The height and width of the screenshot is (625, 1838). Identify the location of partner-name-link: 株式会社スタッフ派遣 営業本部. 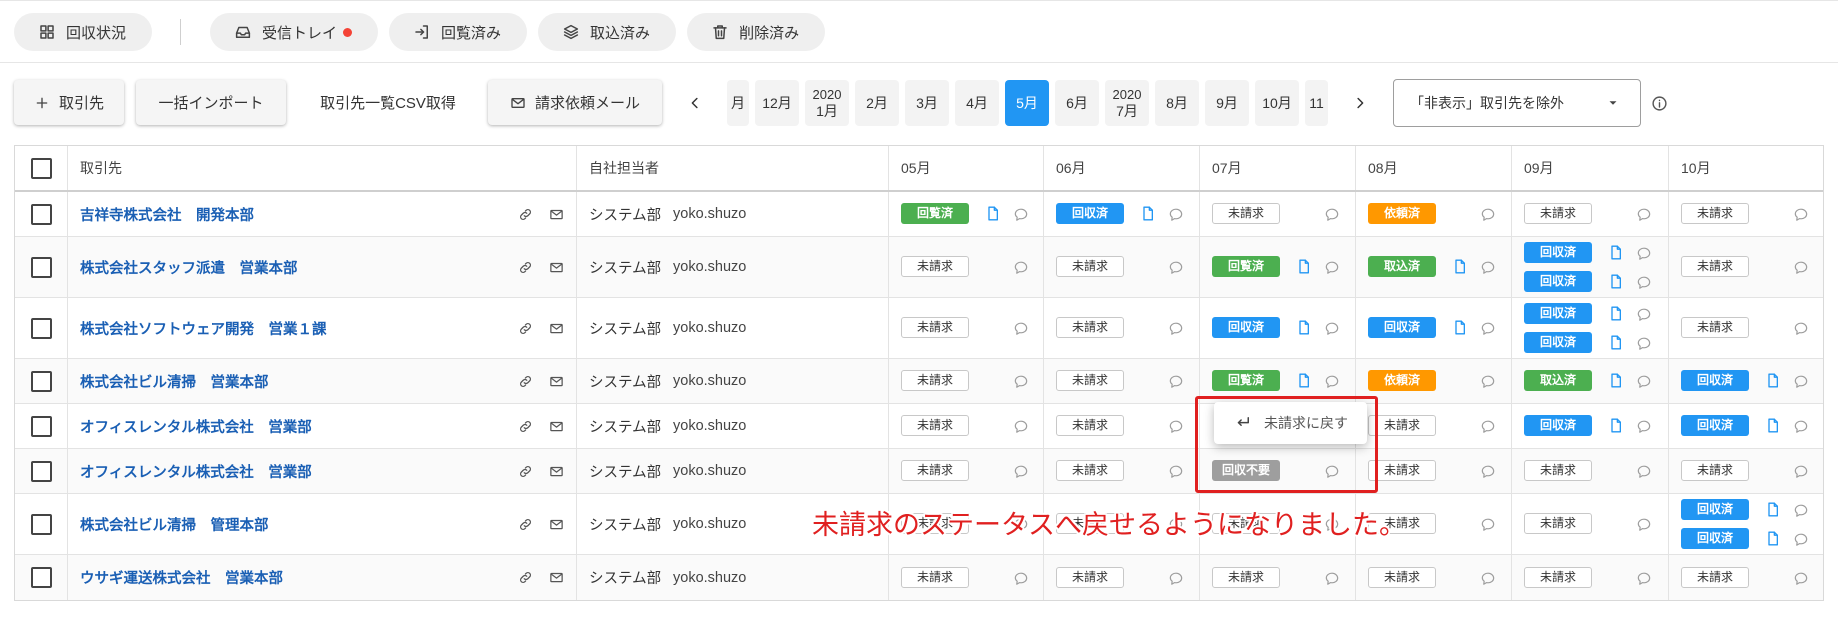
(189, 267).